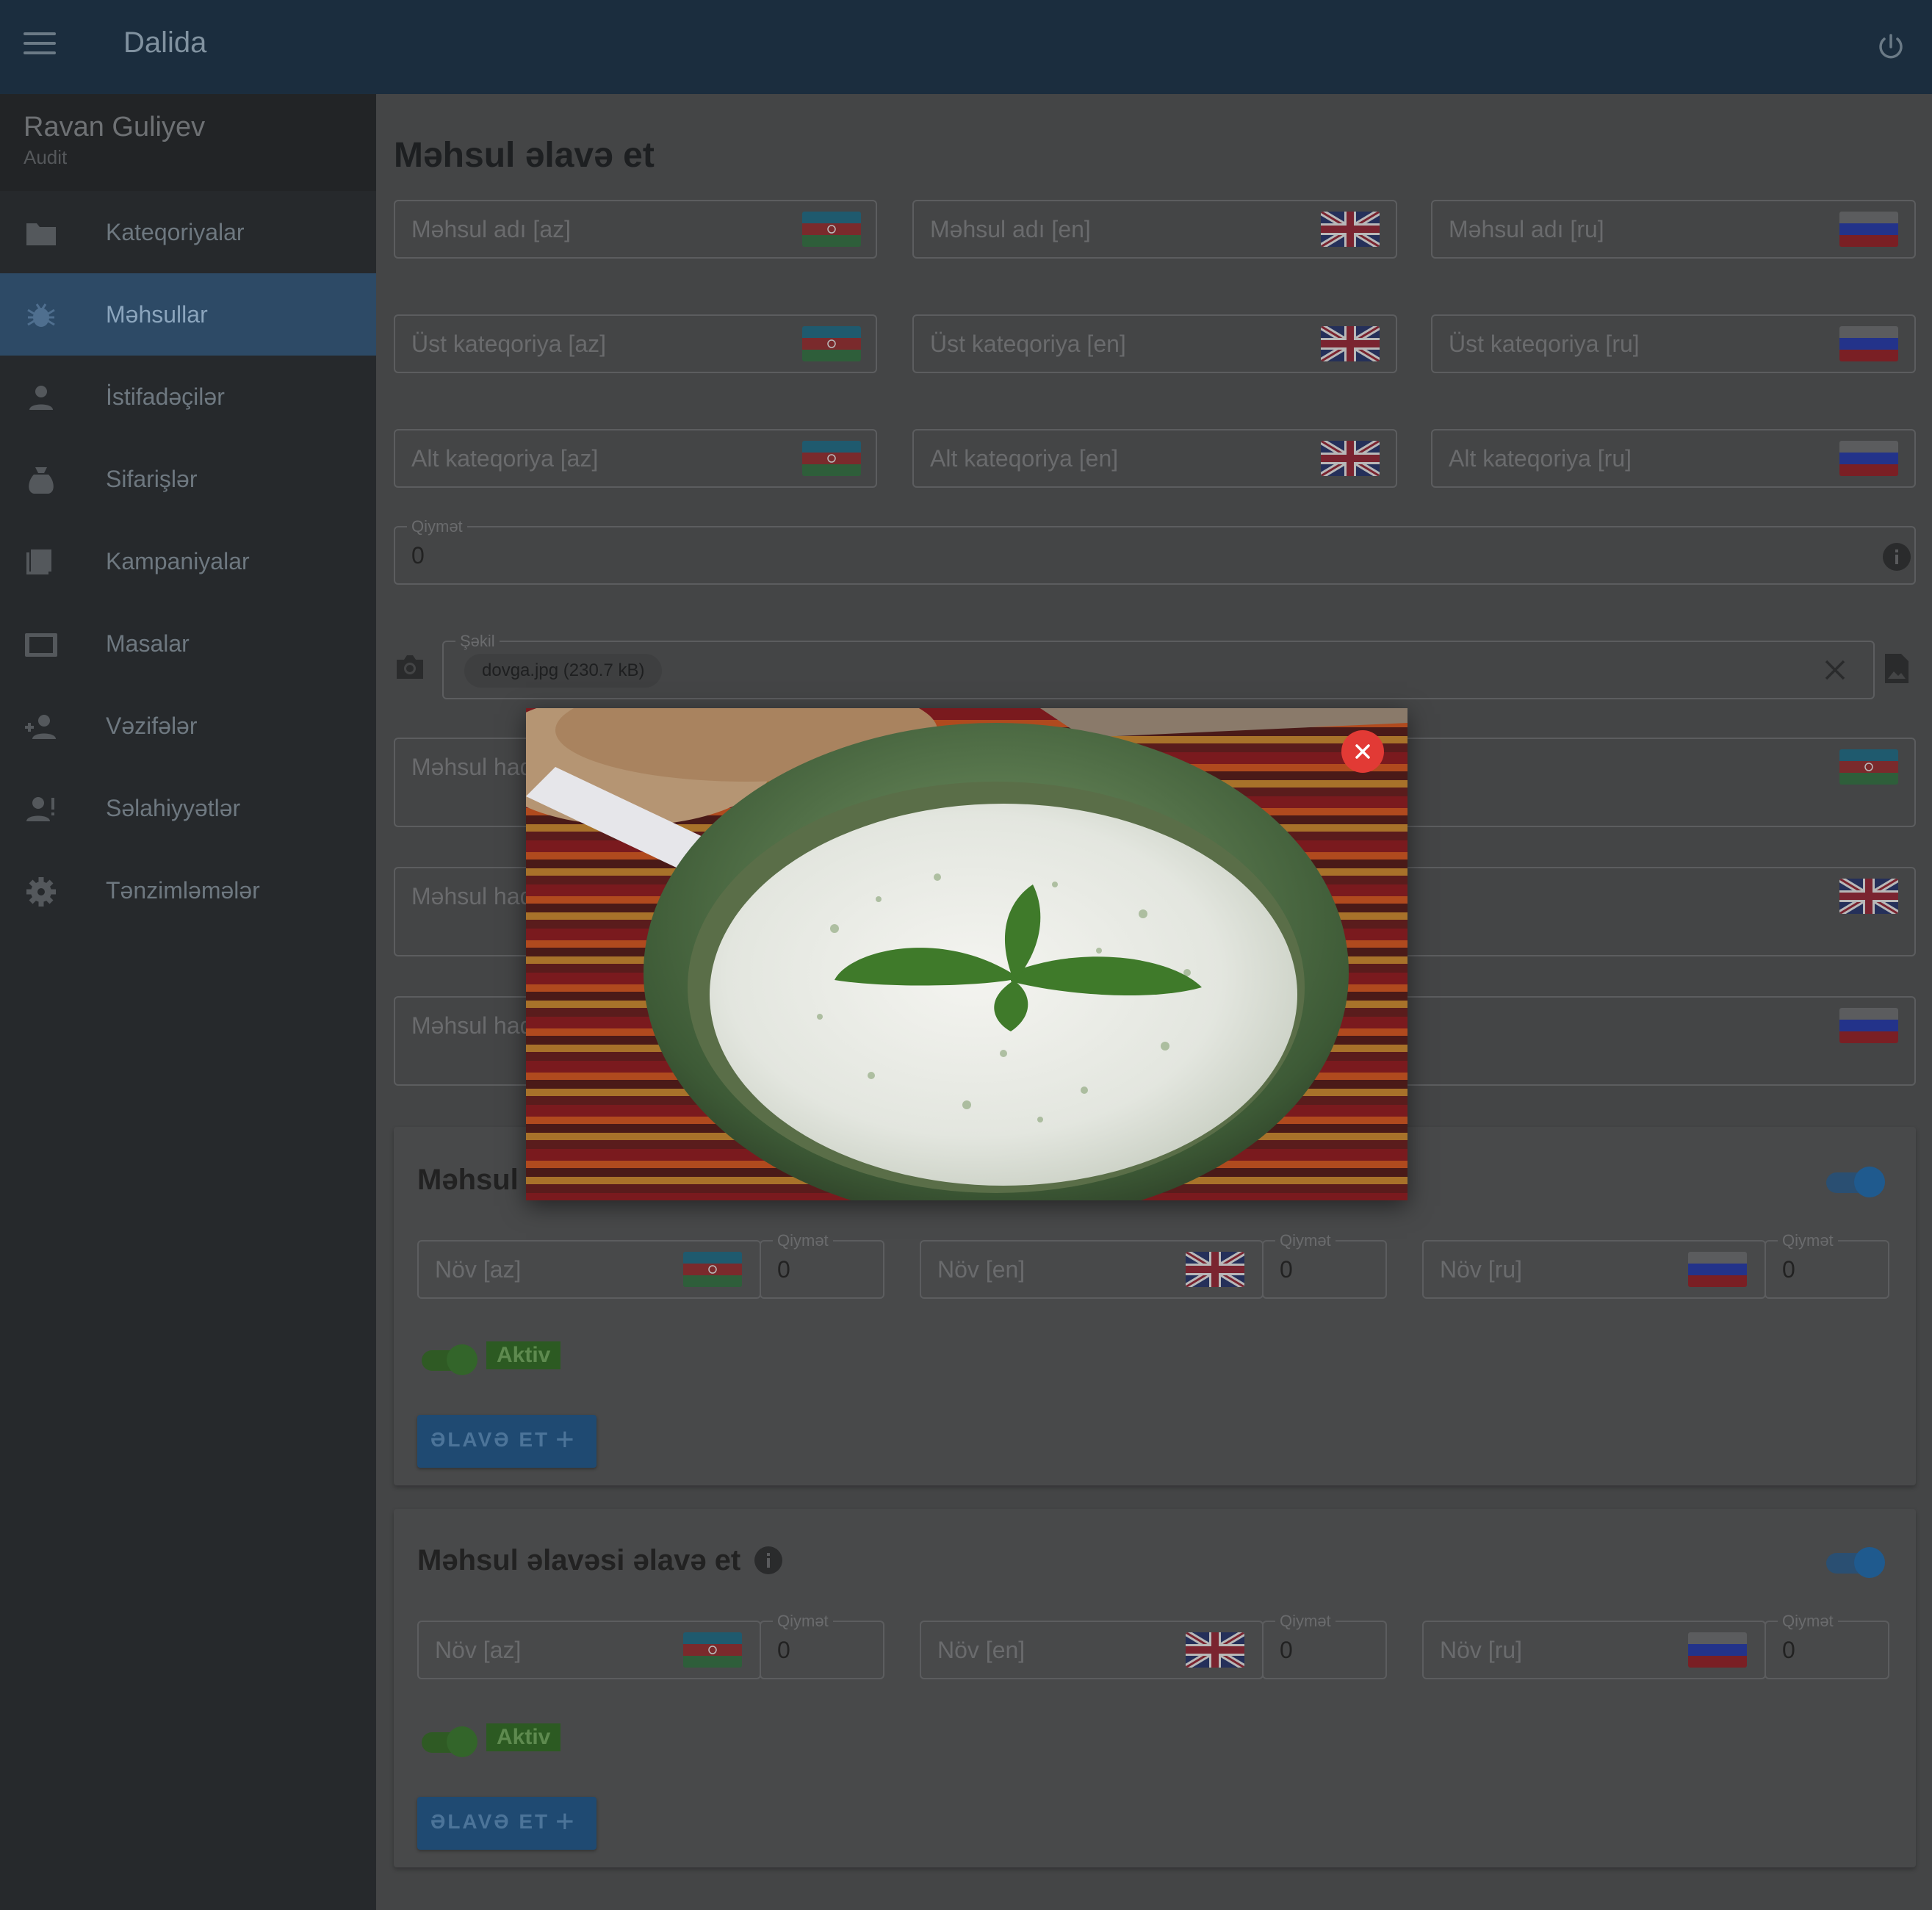  What do you see at coordinates (40, 727) in the screenshot?
I see `people-icon` at bounding box center [40, 727].